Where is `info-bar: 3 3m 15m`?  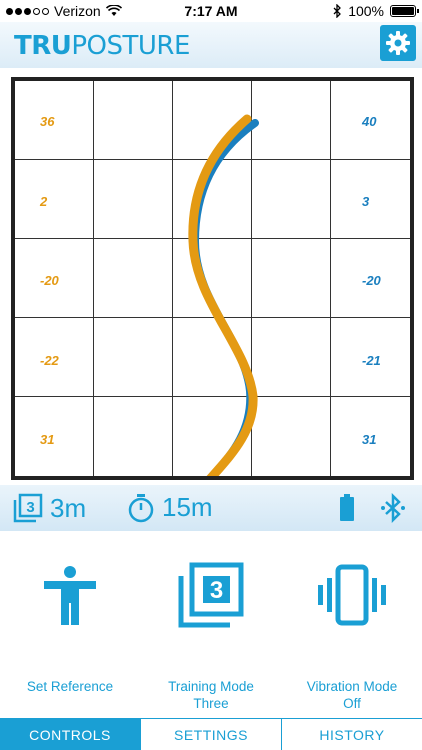
info-bar: 3 3m 15m is located at coordinates (211, 508).